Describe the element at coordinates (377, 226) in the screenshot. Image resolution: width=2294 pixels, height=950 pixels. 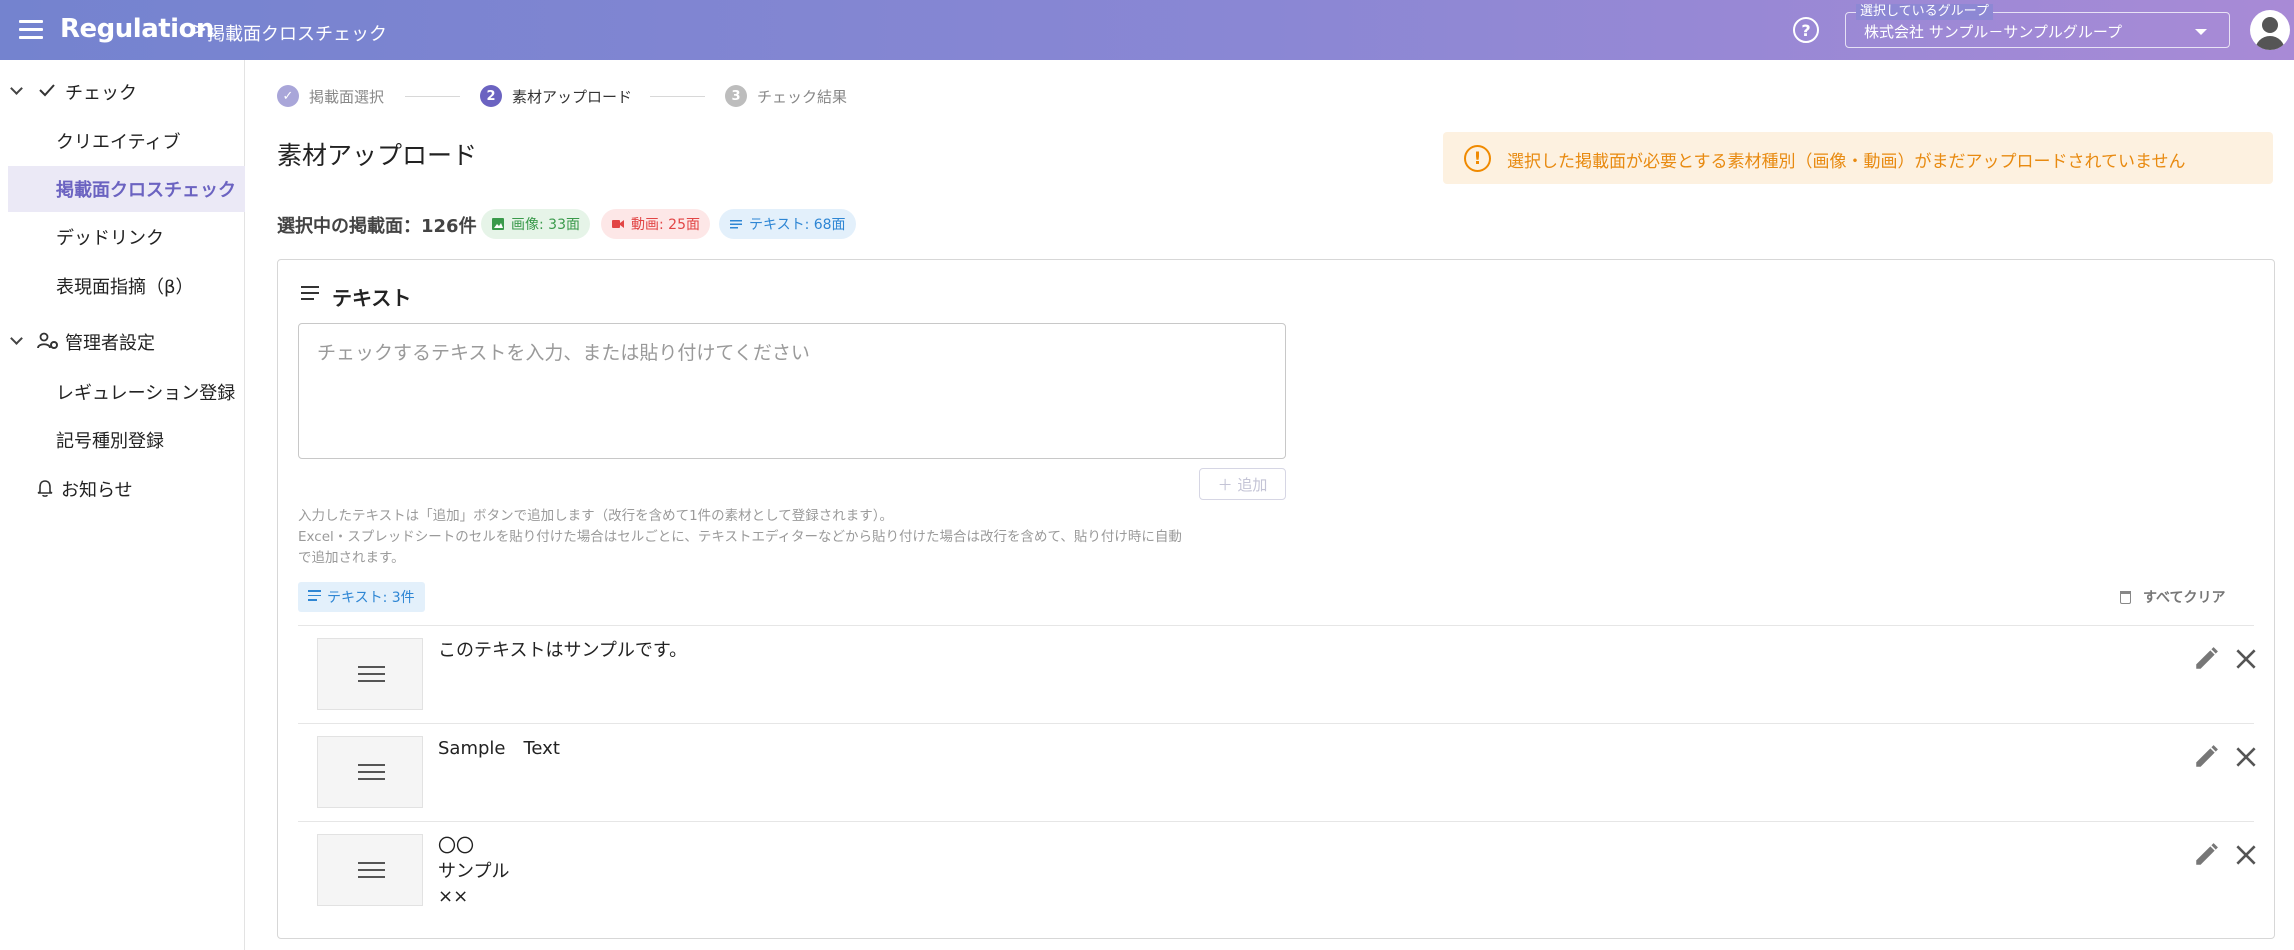
I see `selected-count: 選択中の掲載面：126件` at that location.